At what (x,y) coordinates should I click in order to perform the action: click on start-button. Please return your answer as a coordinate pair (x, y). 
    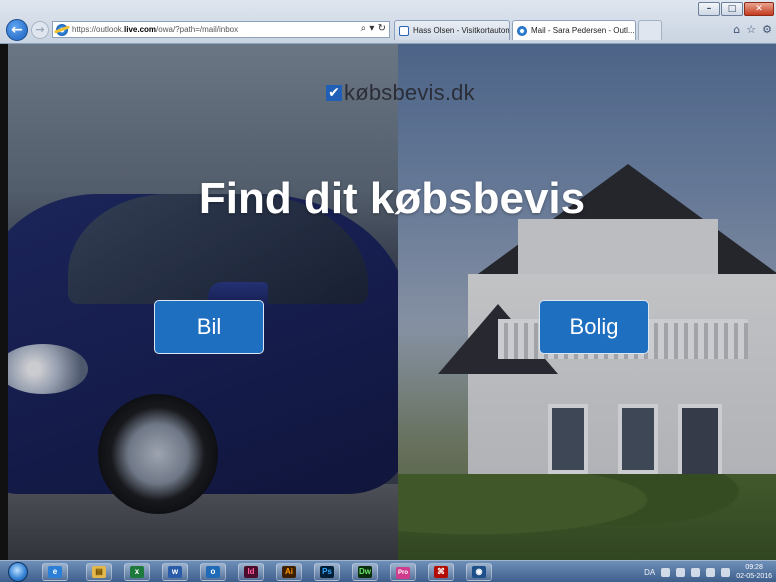
    Looking at the image, I should click on (18, 572).